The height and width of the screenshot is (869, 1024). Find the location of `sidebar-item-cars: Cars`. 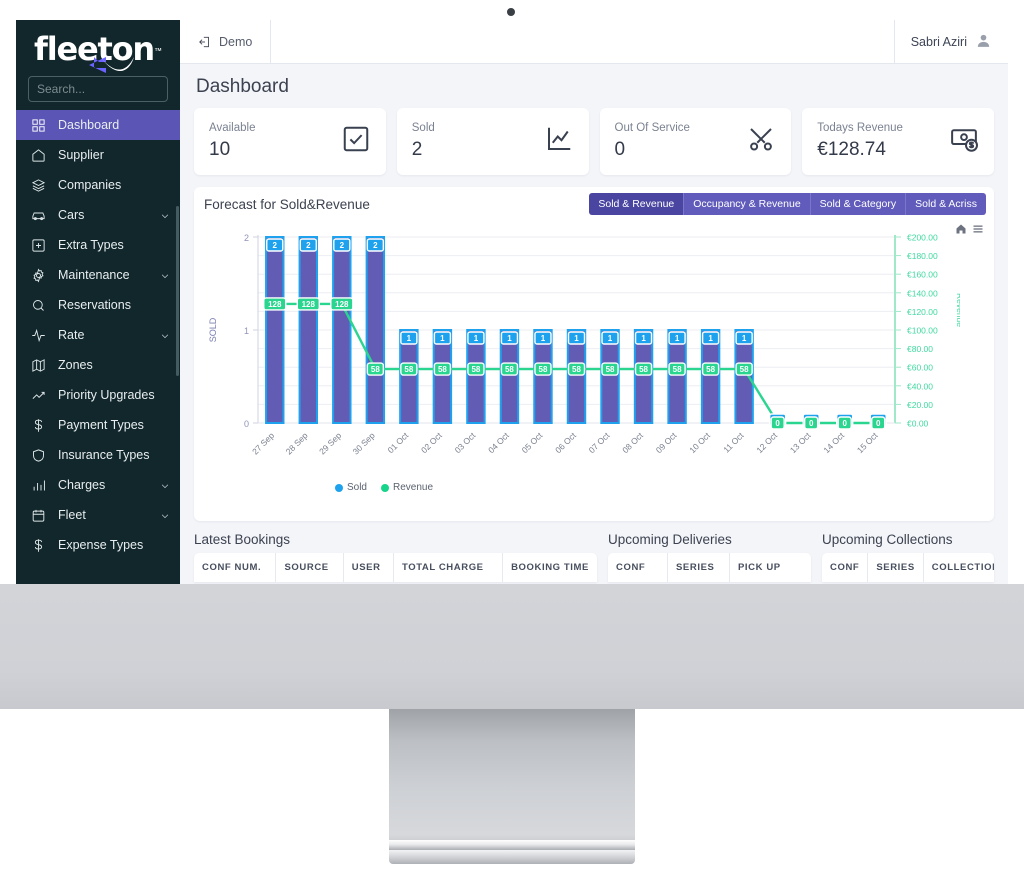

sidebar-item-cars: Cars is located at coordinates (98, 215).